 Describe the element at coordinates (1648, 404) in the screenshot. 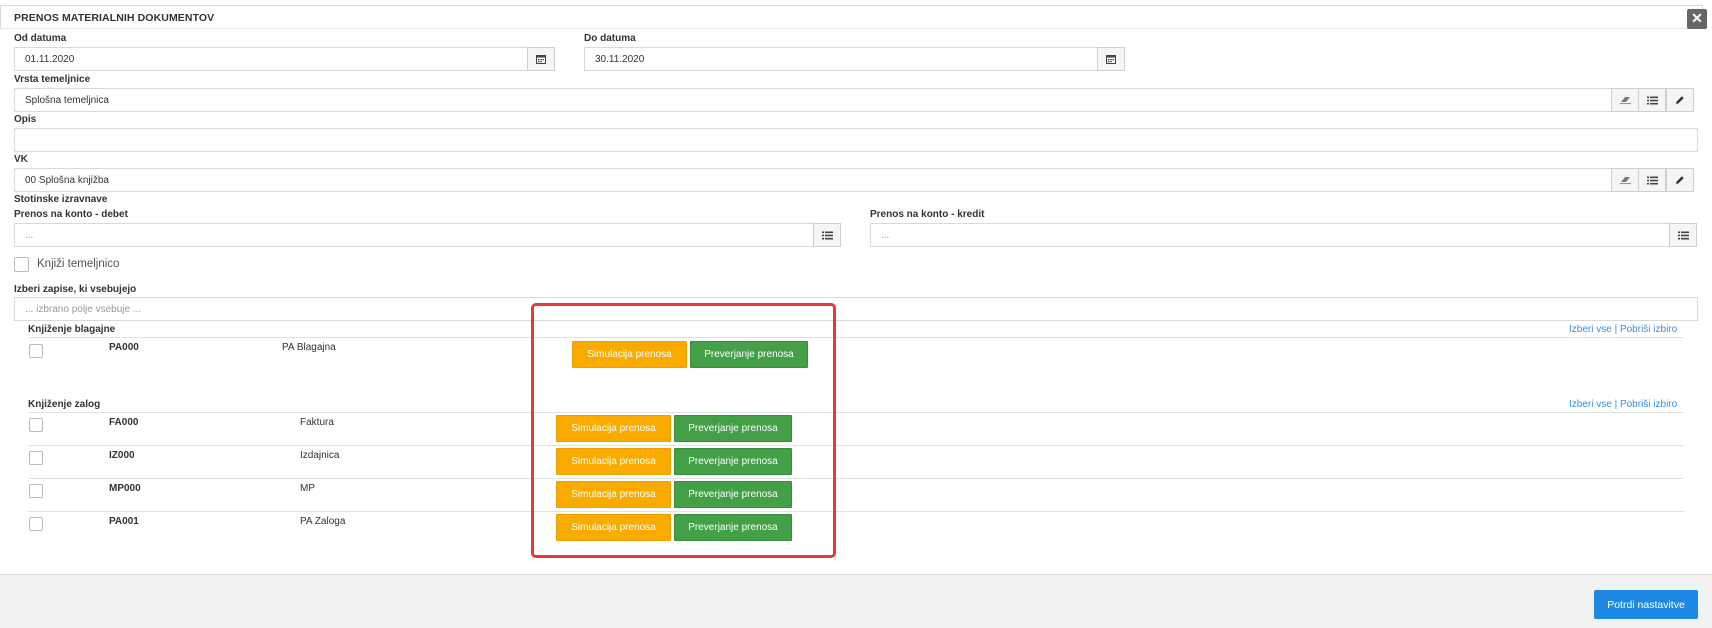

I see `inventory-clear-selection-link: Pobriši izbiro` at that location.